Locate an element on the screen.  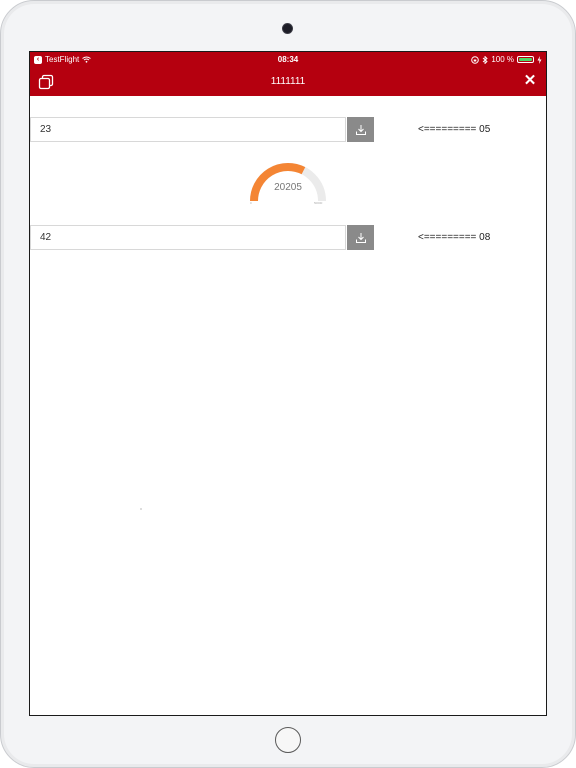
page-title: 1111111 is located at coordinates (288, 81).